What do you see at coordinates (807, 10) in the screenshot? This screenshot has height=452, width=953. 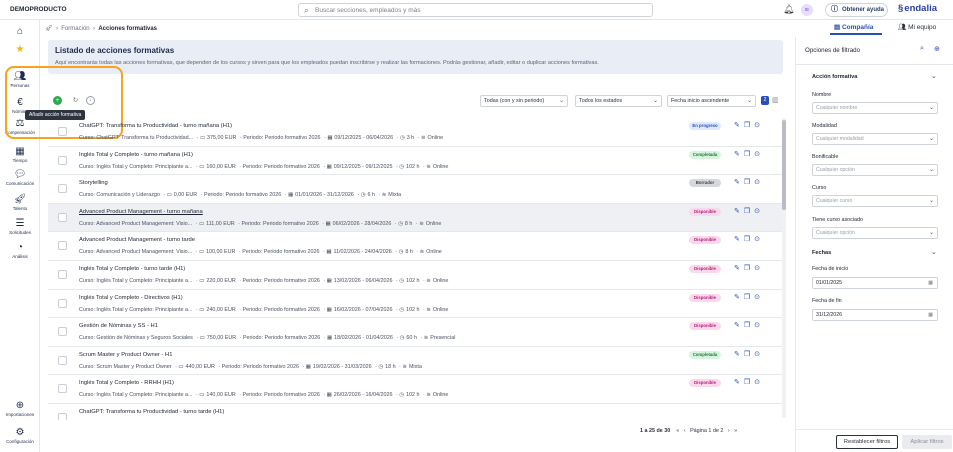 I see `avatar: IE` at bounding box center [807, 10].